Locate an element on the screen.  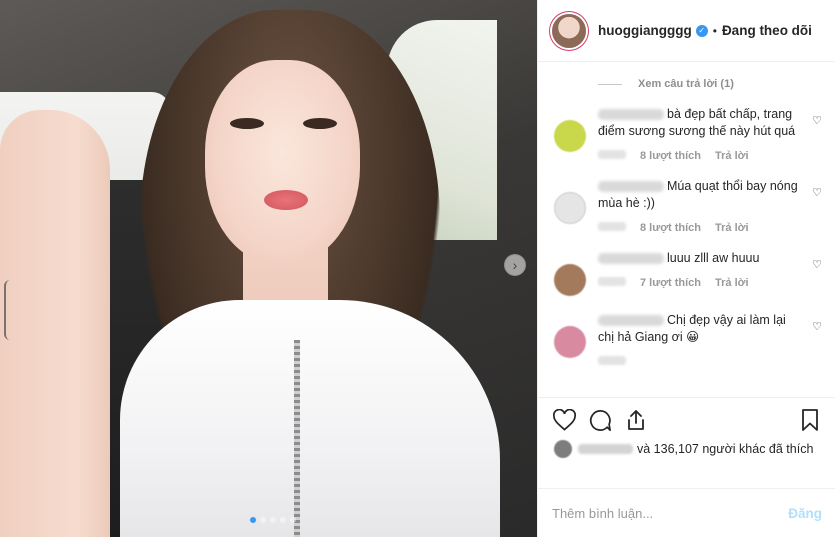
comment-likes: 7 lượt thích is located at coordinates (670, 283).